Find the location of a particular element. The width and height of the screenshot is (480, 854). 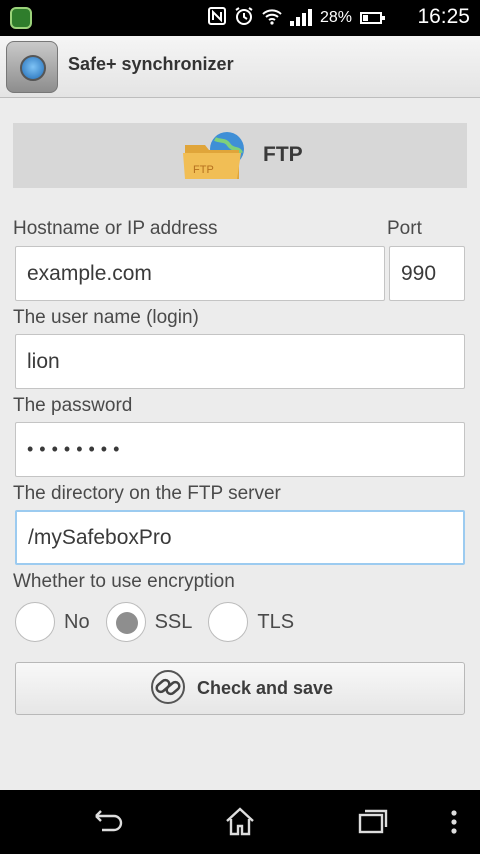

wifi-icon is located at coordinates (272, 18).